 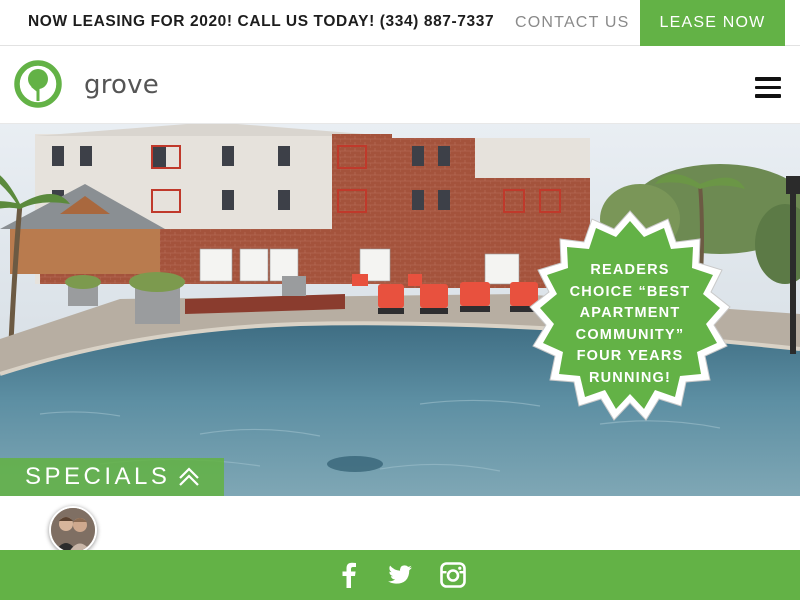 What do you see at coordinates (453, 575) in the screenshot?
I see `instagram-icon` at bounding box center [453, 575].